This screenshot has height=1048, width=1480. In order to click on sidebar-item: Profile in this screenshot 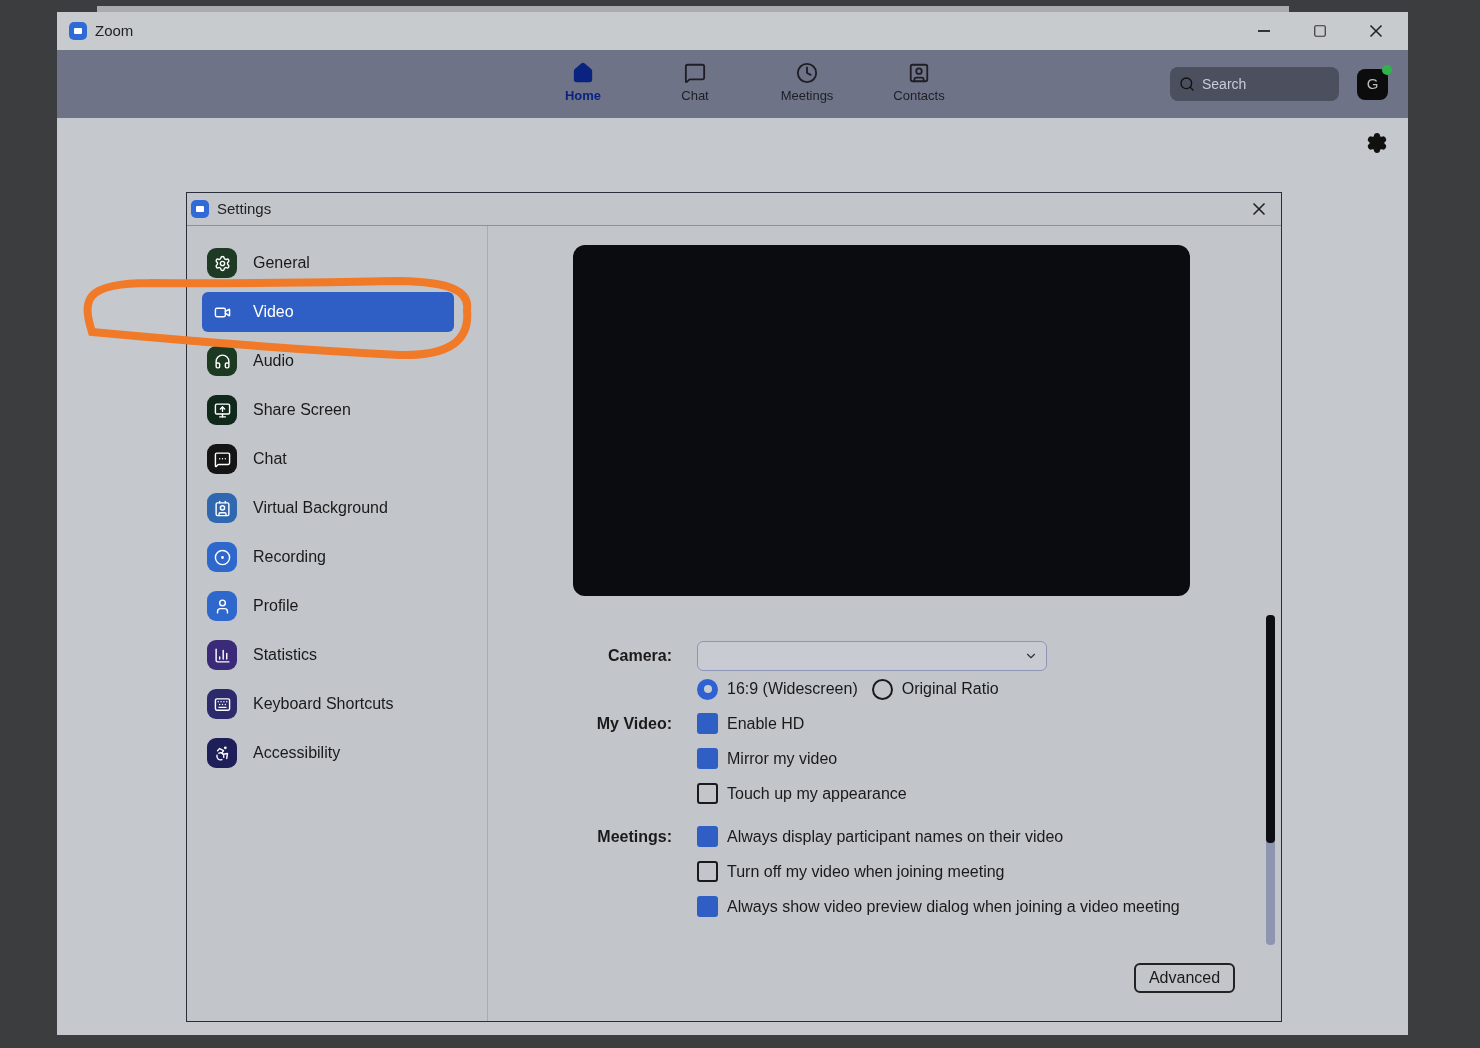, I will do `click(328, 606)`.